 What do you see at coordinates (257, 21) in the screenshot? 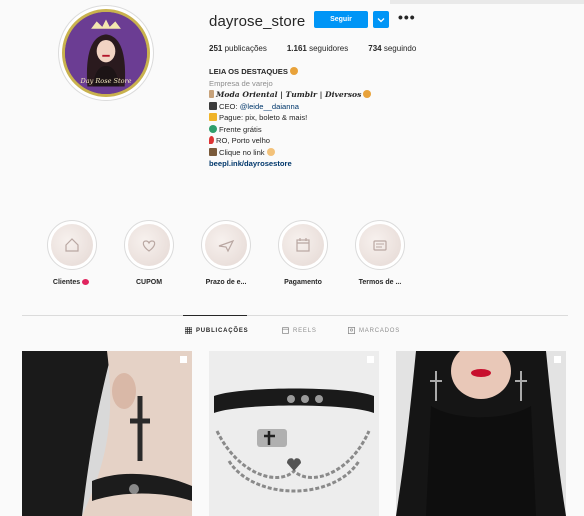
I see `profile-username: dayrose_store` at bounding box center [257, 21].